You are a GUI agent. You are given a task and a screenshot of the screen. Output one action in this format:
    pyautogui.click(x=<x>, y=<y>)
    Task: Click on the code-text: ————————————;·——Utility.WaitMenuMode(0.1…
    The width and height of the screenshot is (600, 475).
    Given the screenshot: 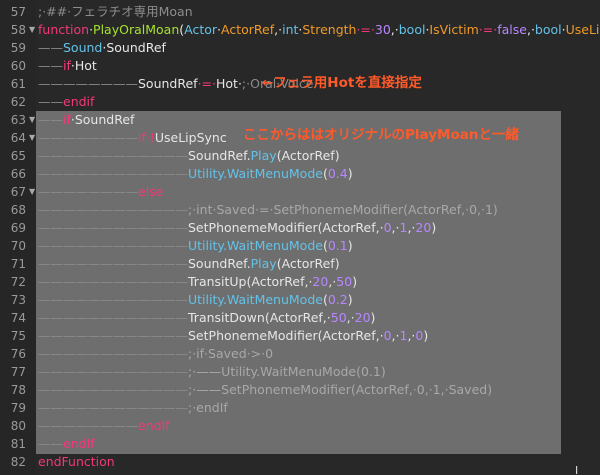 What is the action you would take?
    pyautogui.click(x=212, y=372)
    